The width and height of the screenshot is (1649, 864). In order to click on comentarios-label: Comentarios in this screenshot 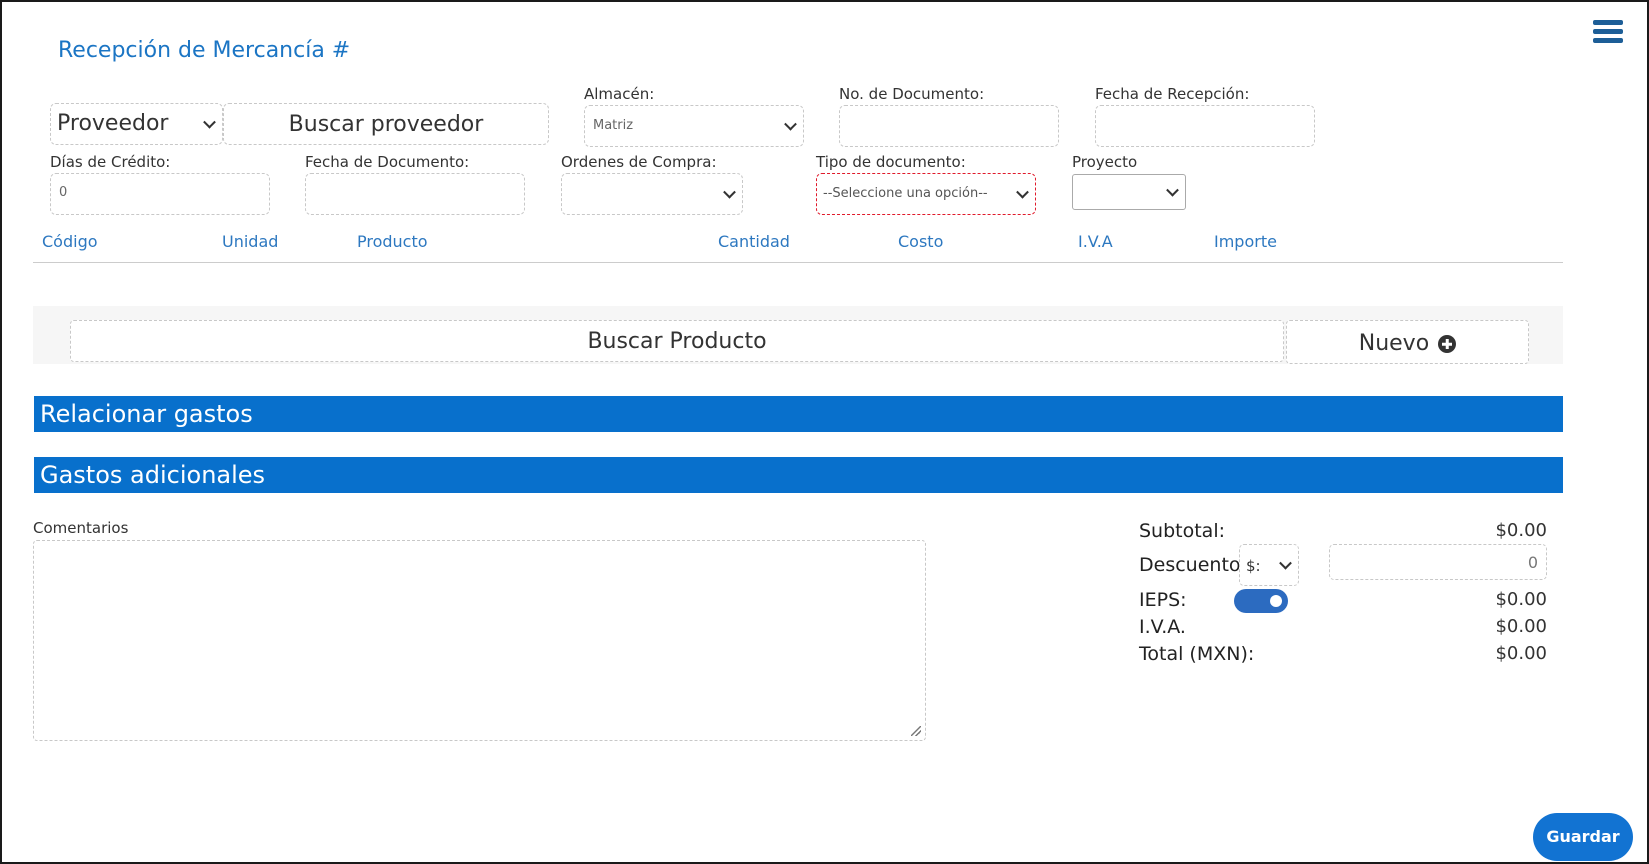, I will do `click(81, 528)`.